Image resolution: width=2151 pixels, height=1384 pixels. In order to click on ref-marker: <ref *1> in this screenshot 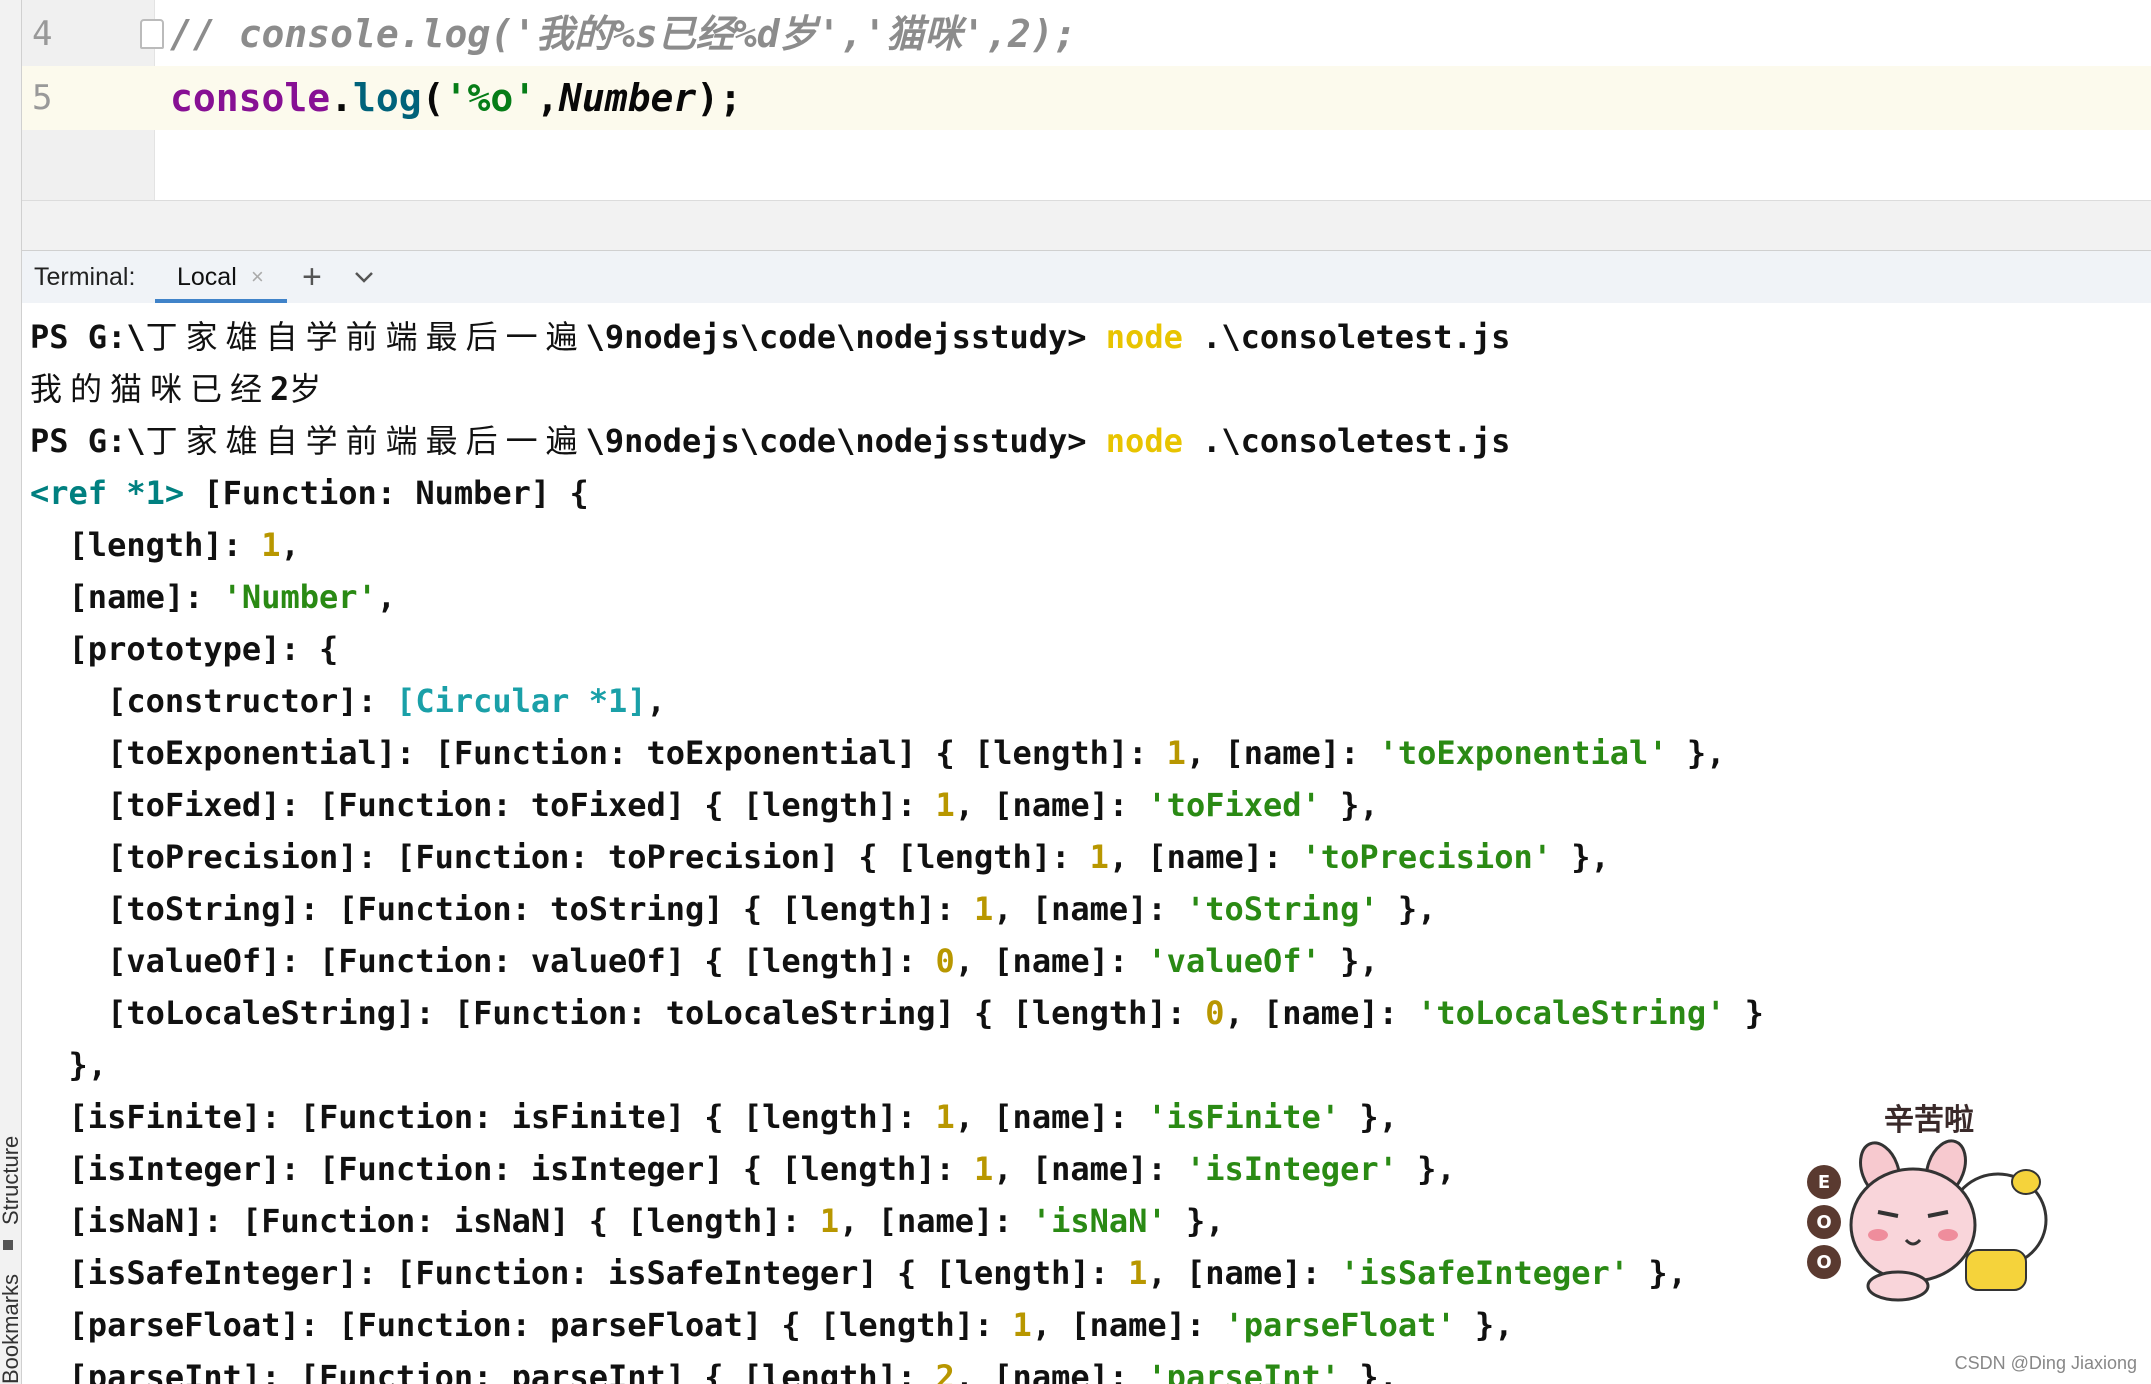, I will do `click(107, 493)`.